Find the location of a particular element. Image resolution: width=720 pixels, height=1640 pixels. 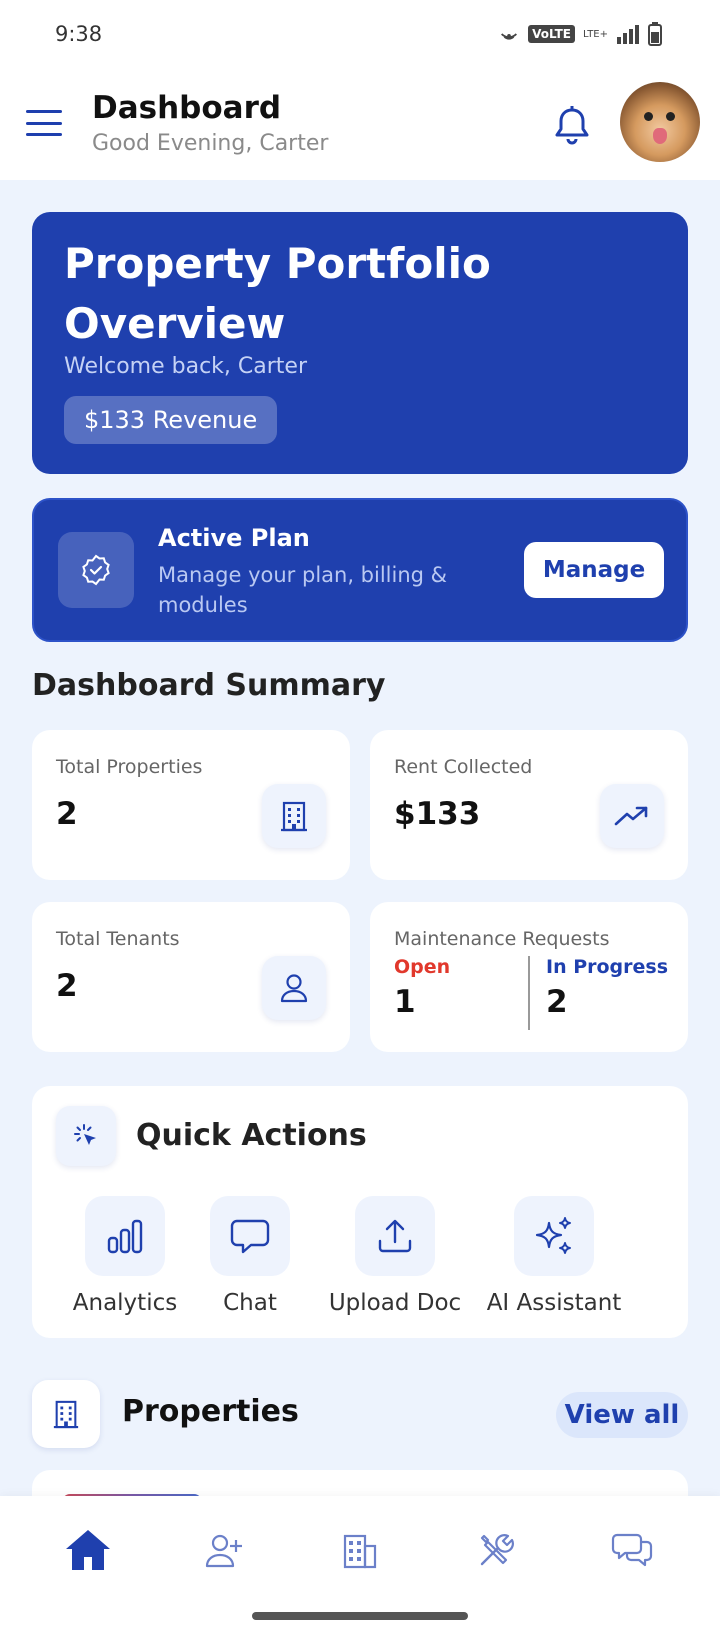

app-header: Dashboard Good Evening, Carter is located at coordinates (360, 126).